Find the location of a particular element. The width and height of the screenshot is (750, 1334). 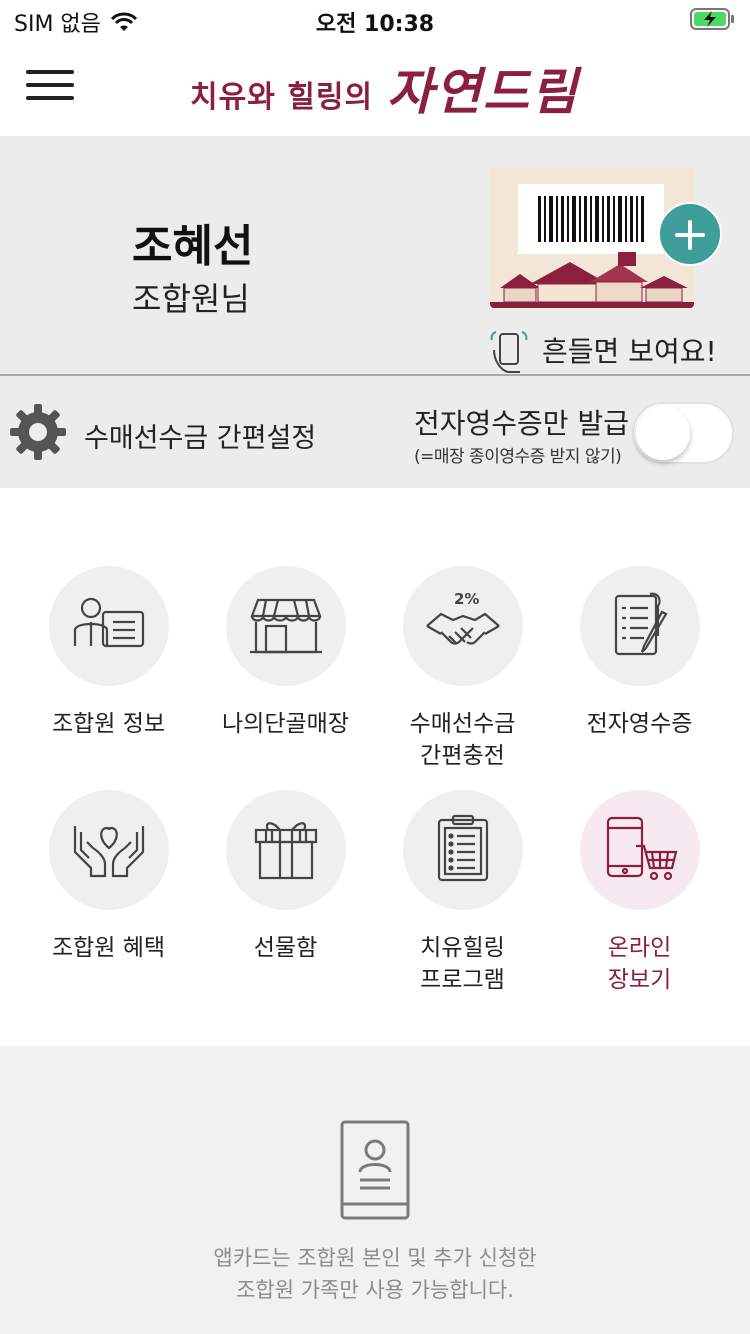

heart-hands-icon is located at coordinates (108, 852).